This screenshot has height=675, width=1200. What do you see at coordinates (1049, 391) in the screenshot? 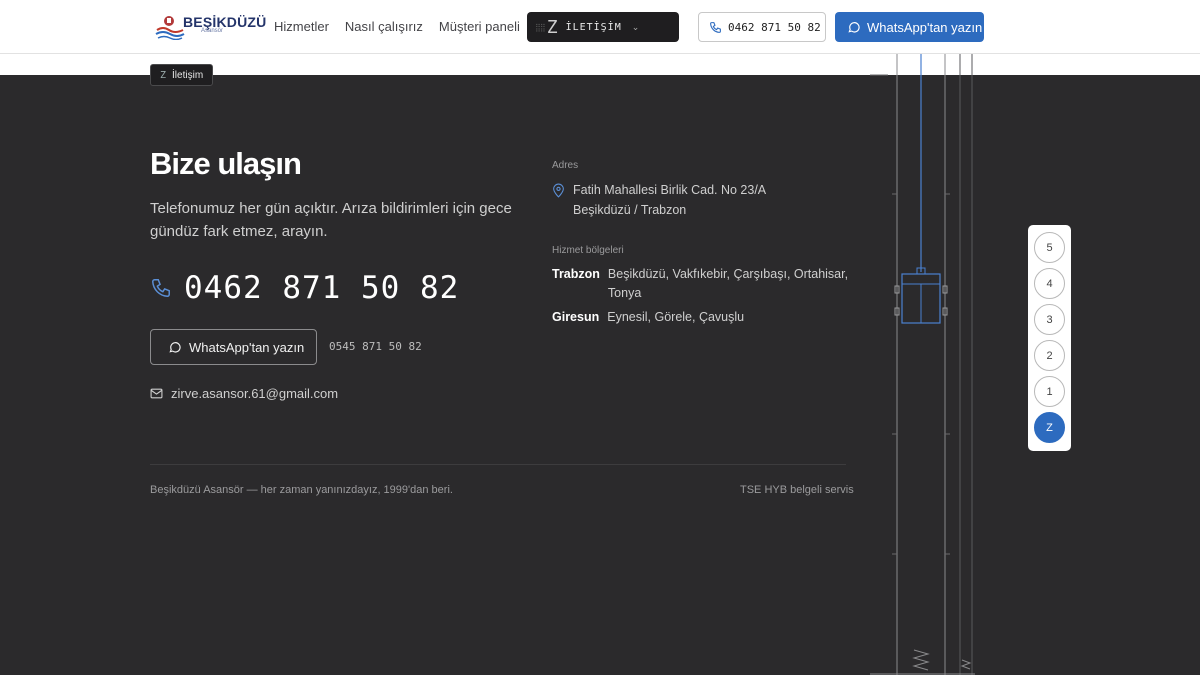
I see `floor-button-1: 1` at bounding box center [1049, 391].